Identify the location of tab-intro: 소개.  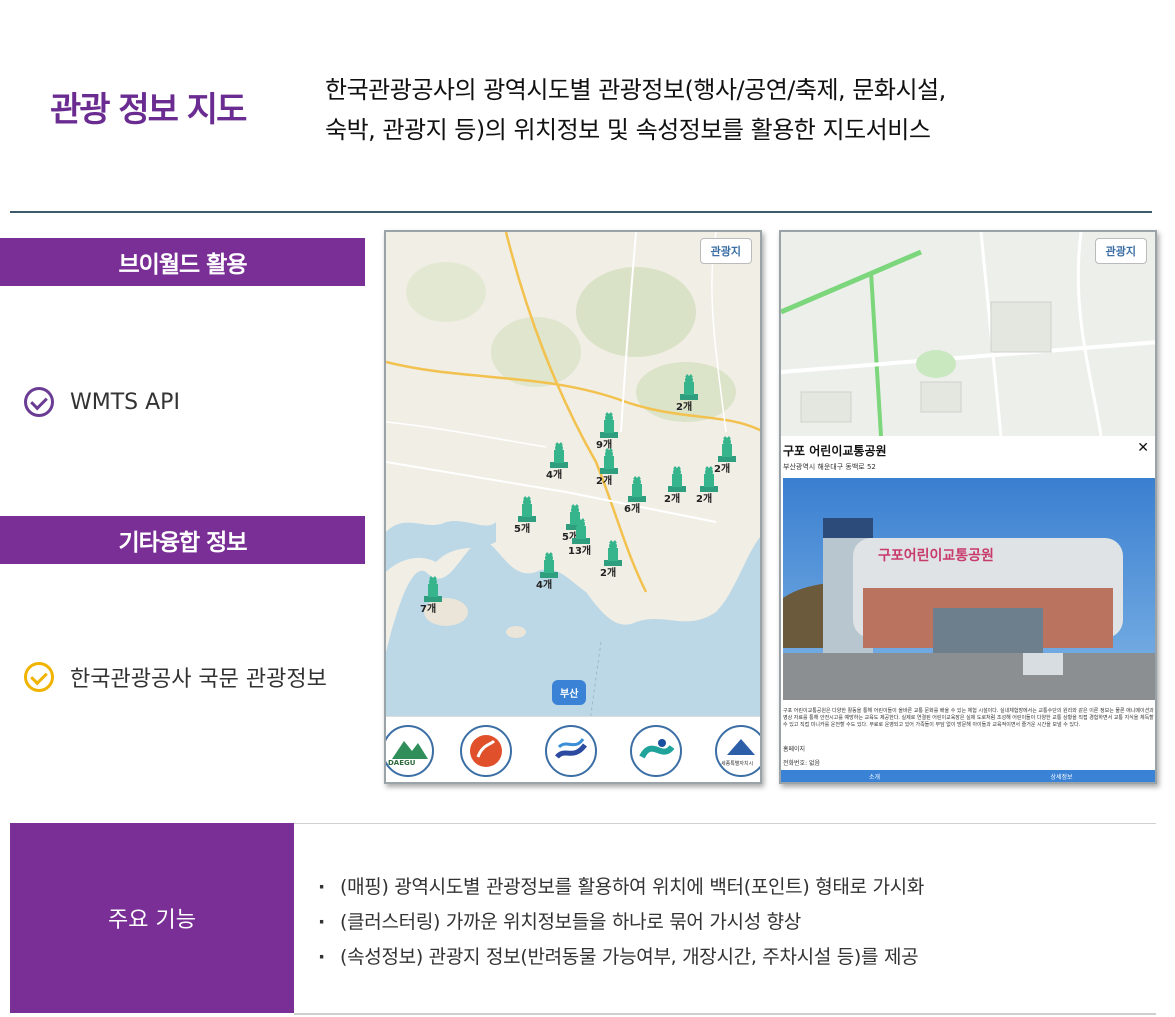
(874, 776).